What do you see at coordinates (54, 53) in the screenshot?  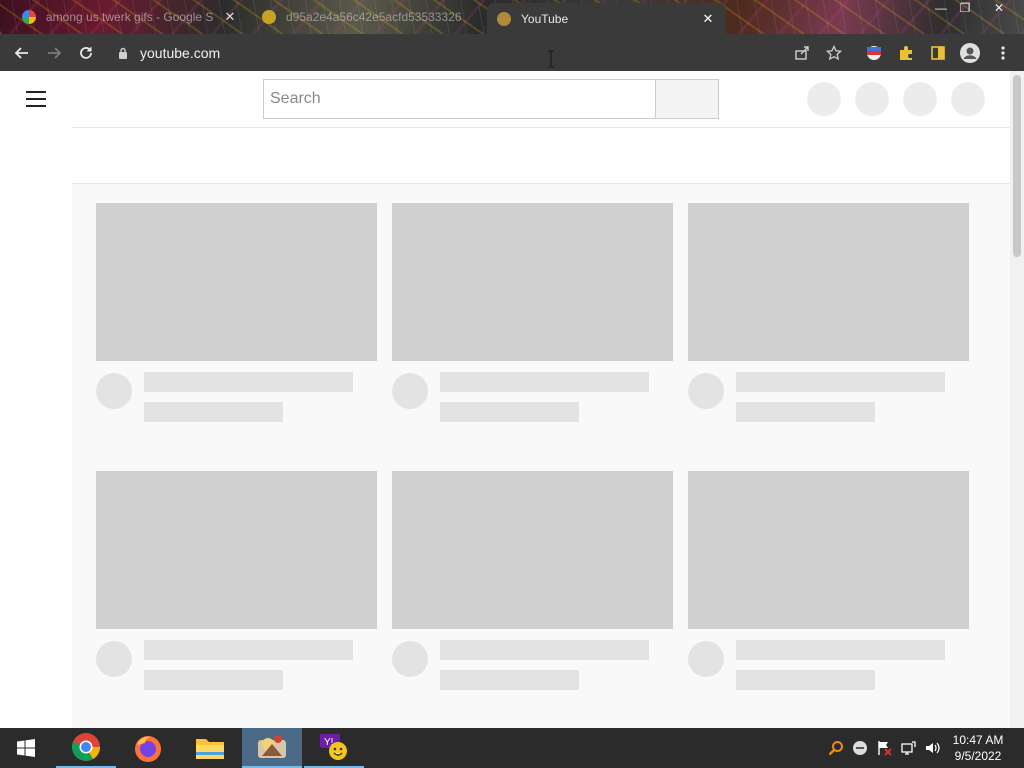 I see `forward-button` at bounding box center [54, 53].